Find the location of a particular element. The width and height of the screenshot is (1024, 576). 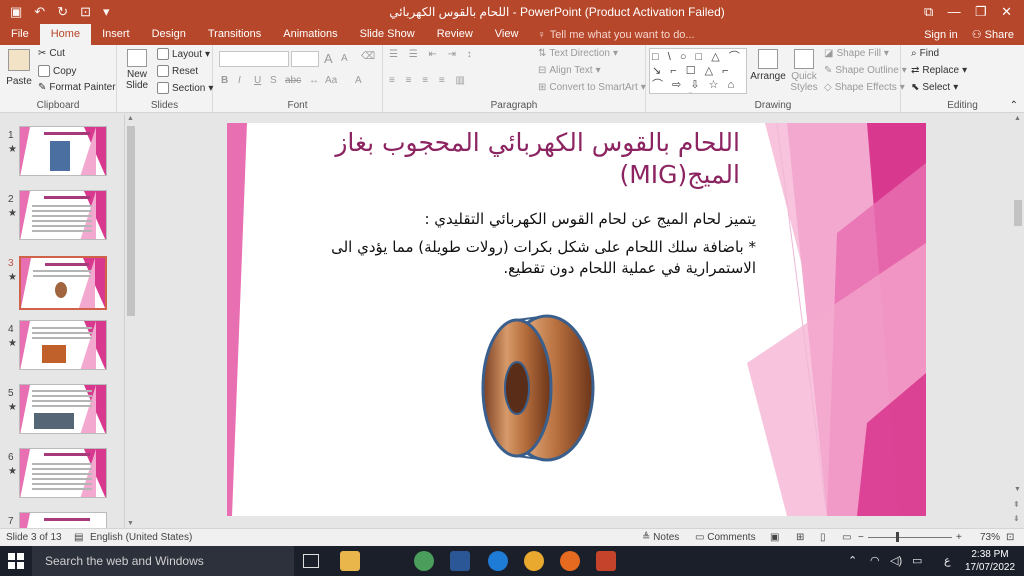

customize-qat-icon: ▾ is located at coordinates (106, 12).